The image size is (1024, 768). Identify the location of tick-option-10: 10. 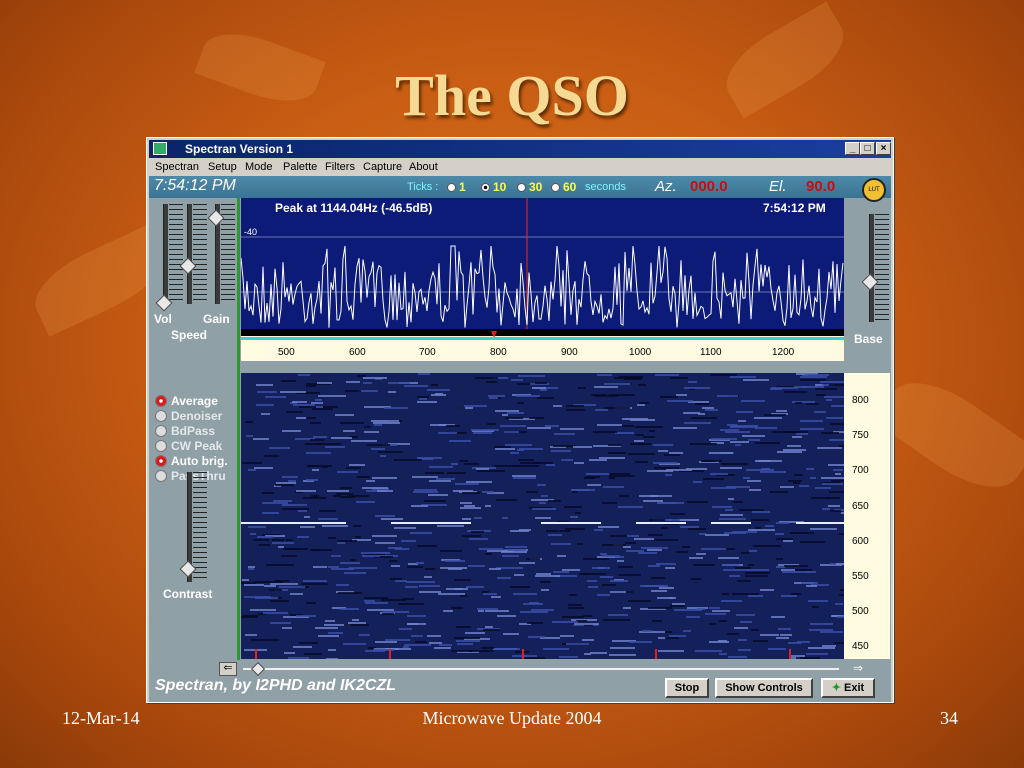
(493, 187).